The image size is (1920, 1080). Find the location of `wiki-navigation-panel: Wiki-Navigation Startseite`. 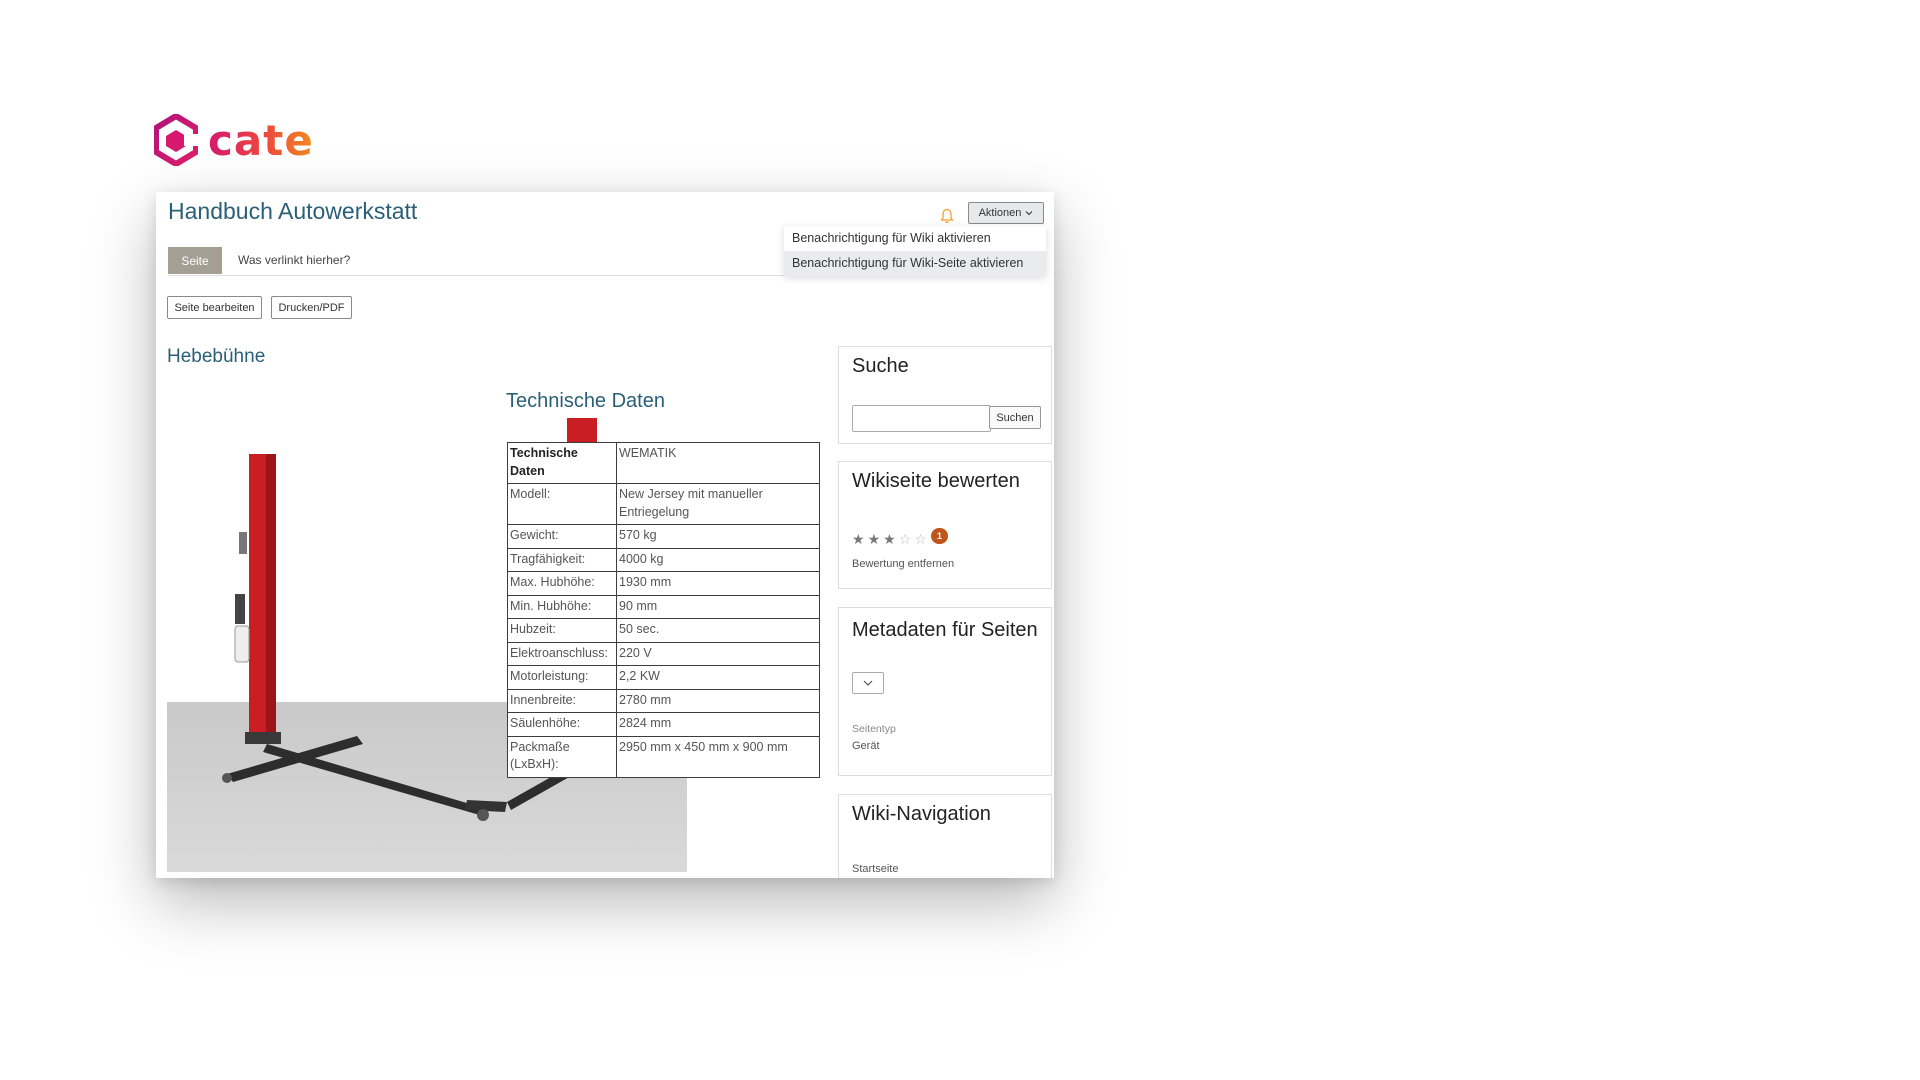

wiki-navigation-panel: Wiki-Navigation Startseite is located at coordinates (945, 836).